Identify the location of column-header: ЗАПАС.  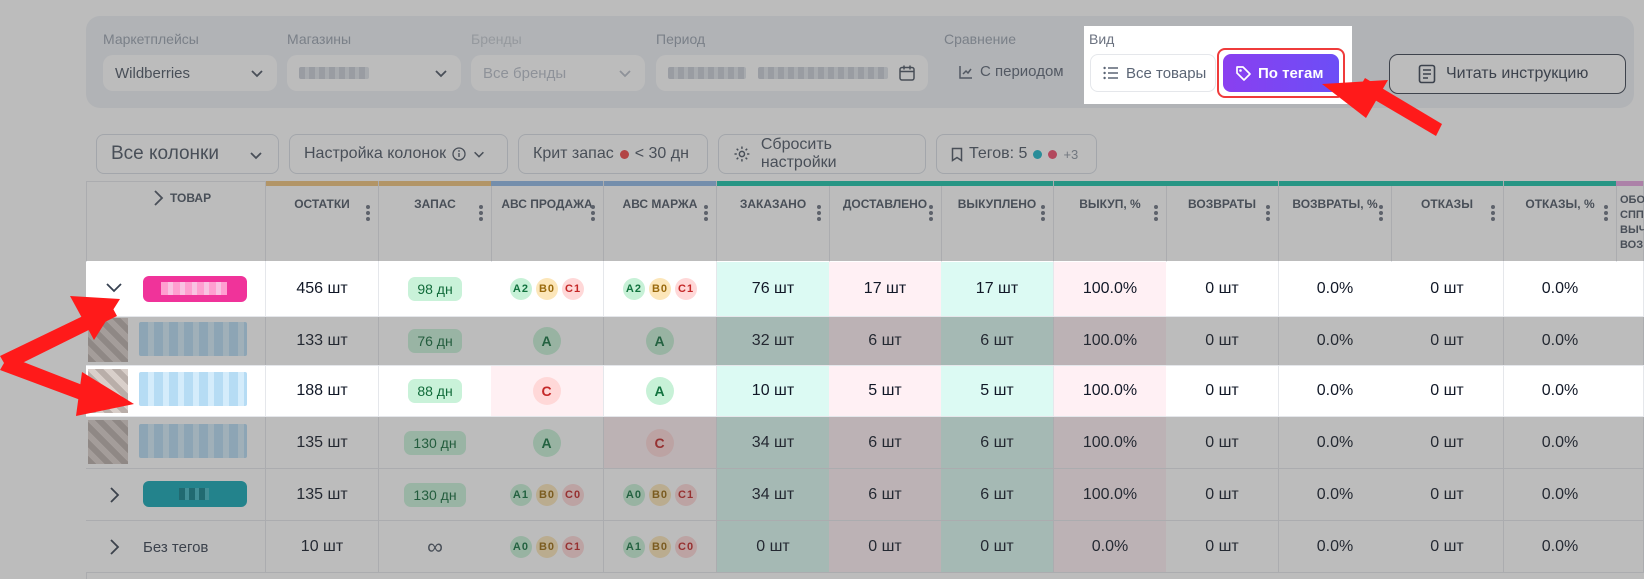
(435, 221).